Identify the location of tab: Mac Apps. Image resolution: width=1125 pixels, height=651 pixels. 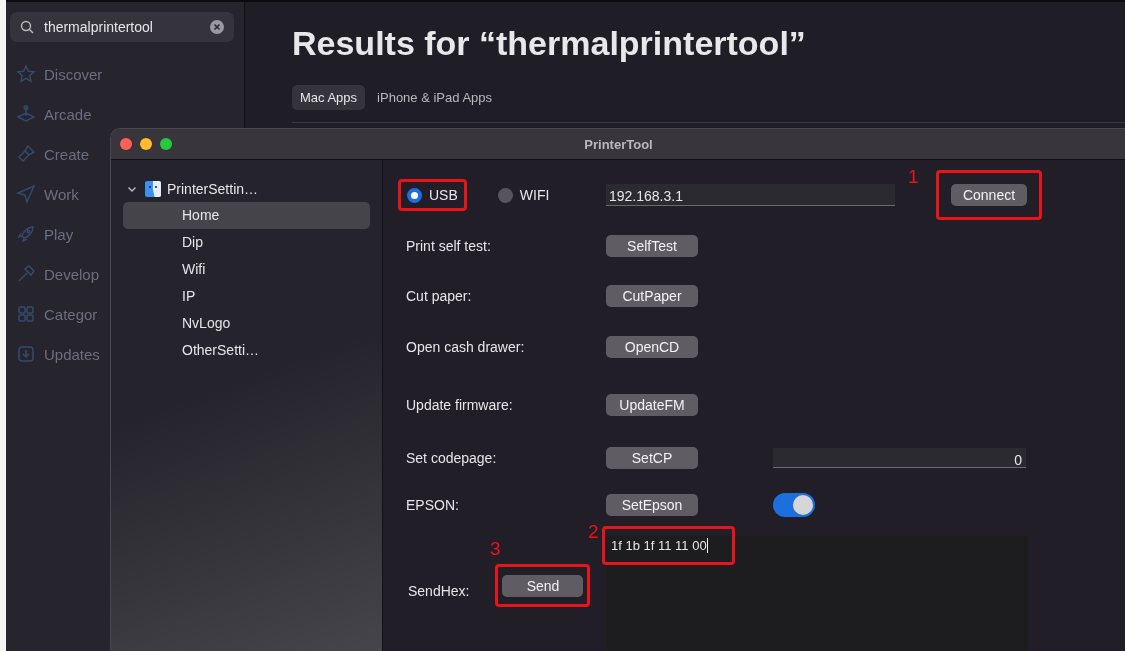
(329, 97).